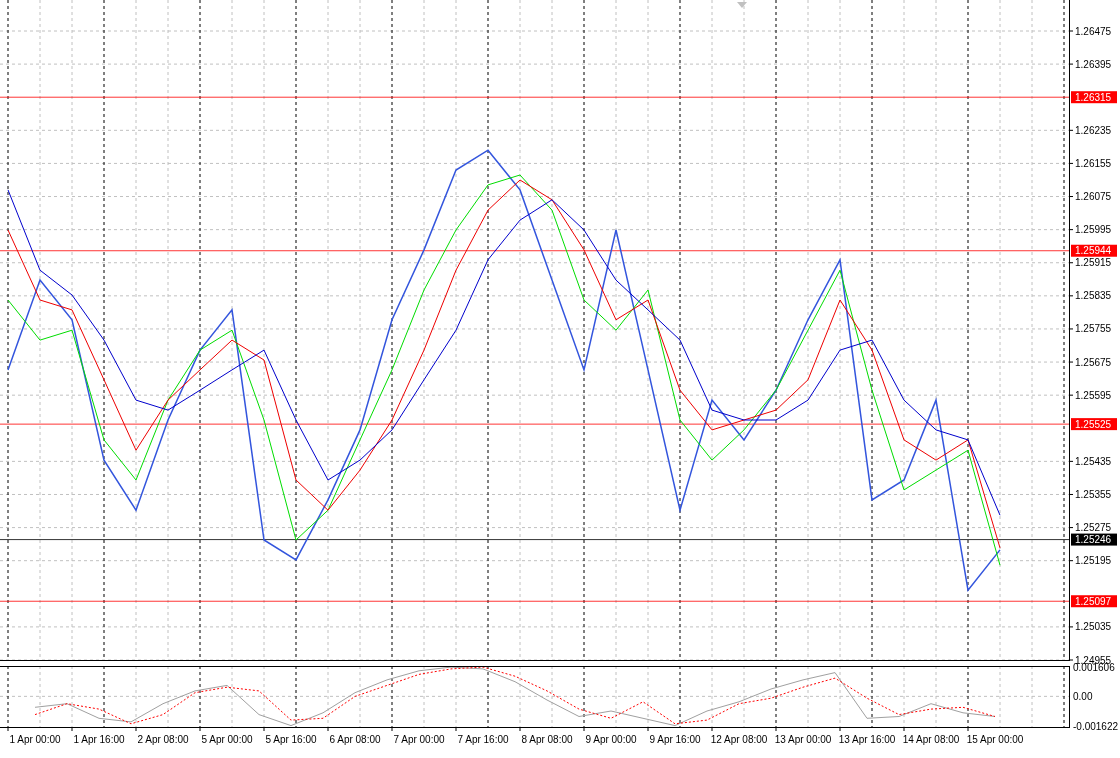 Image resolution: width=1120 pixels, height=758 pixels. Describe the element at coordinates (35, 739) in the screenshot. I see `time-axis-label: 1 Apr 00:00` at that location.